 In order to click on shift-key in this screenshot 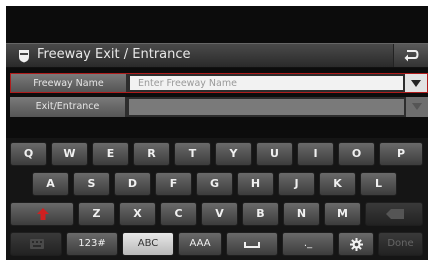, I will do `click(42, 214)`.